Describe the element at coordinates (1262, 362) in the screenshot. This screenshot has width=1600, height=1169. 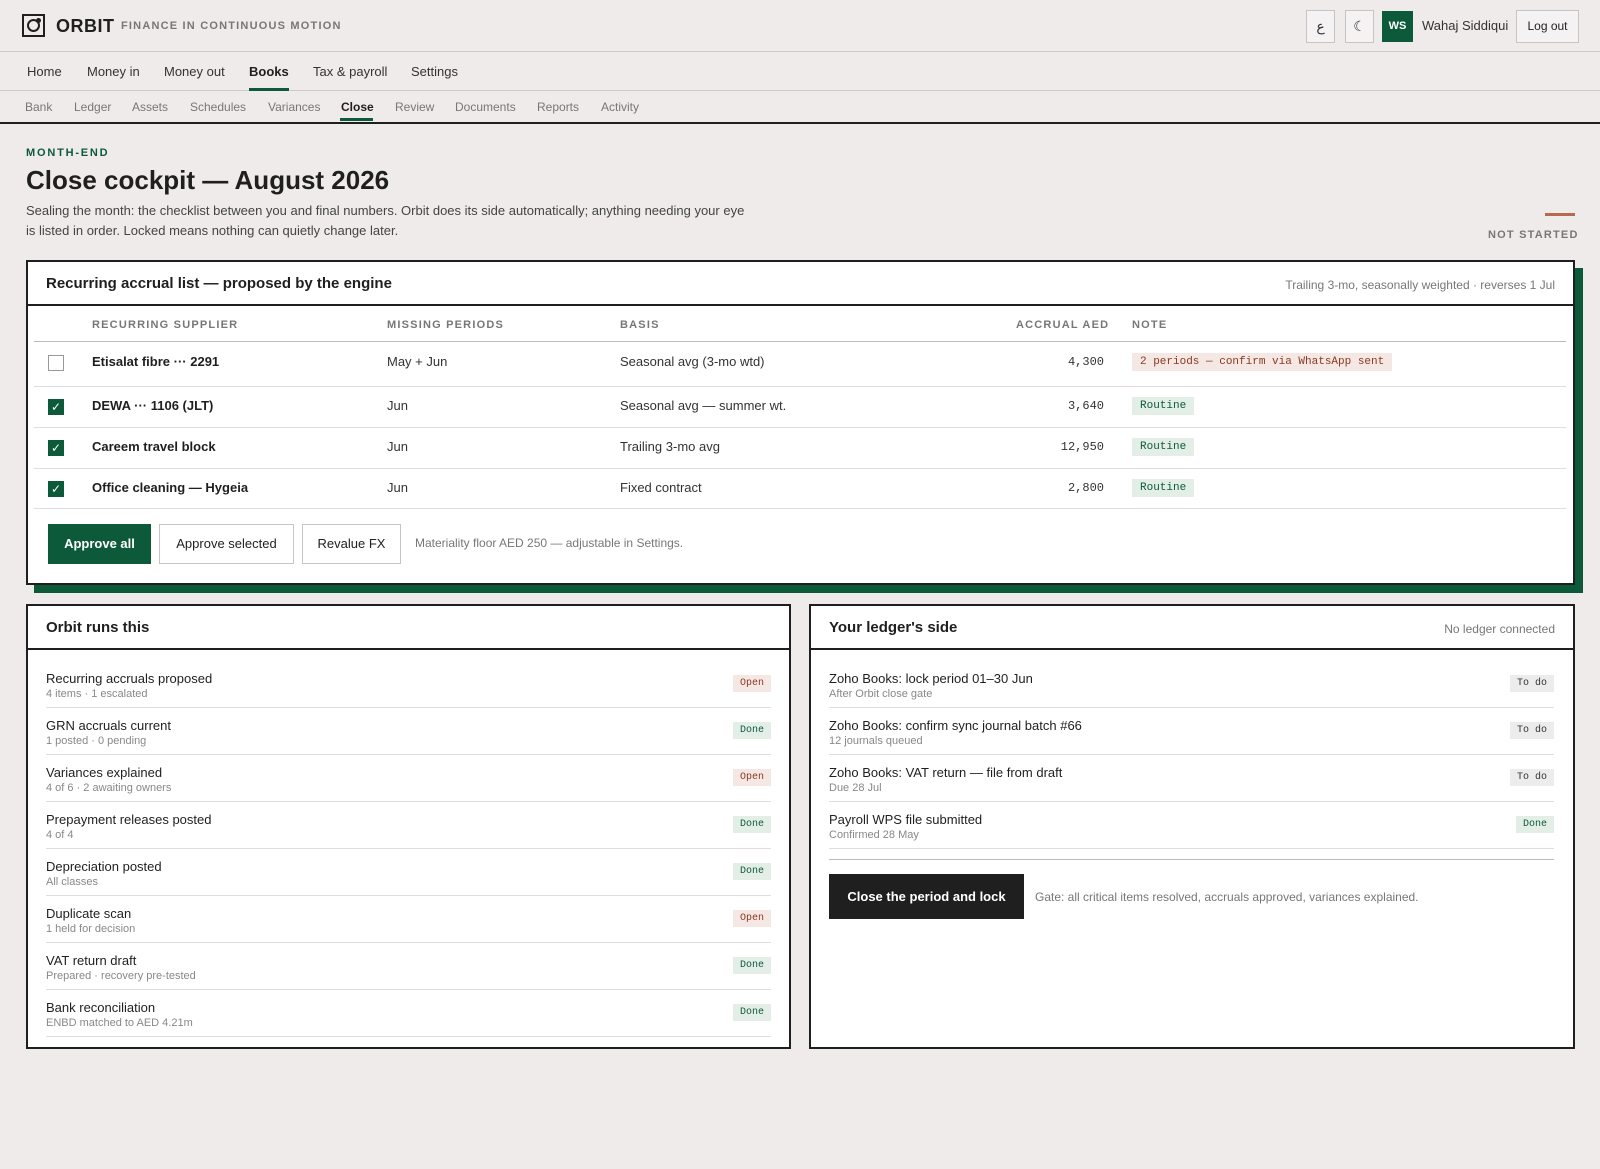
I see `note-badge: 2 periods — confirm via WhatsApp sent` at that location.